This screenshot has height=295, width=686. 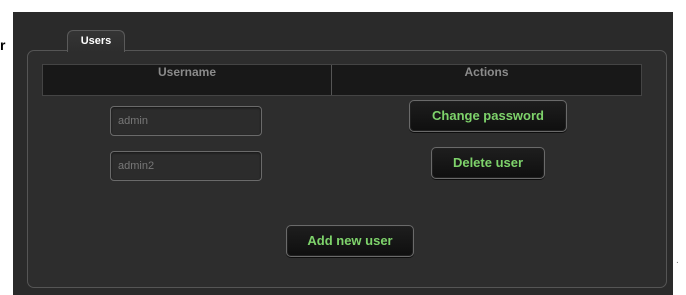 What do you see at coordinates (186, 166) in the screenshot?
I see `username-field-admin2` at bounding box center [186, 166].